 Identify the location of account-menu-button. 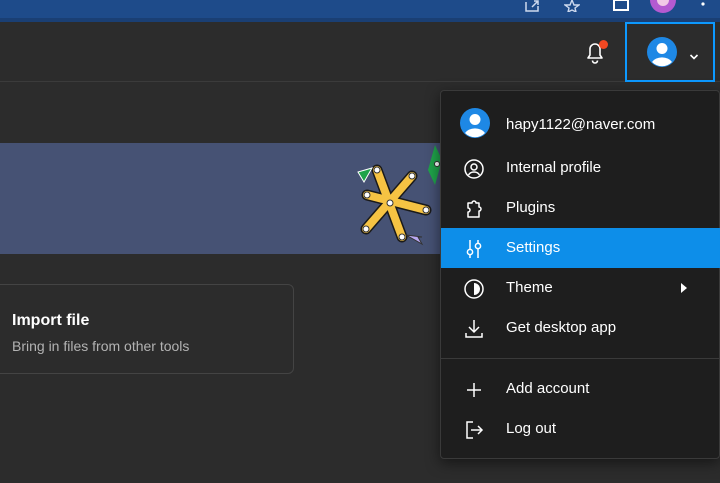
(670, 52).